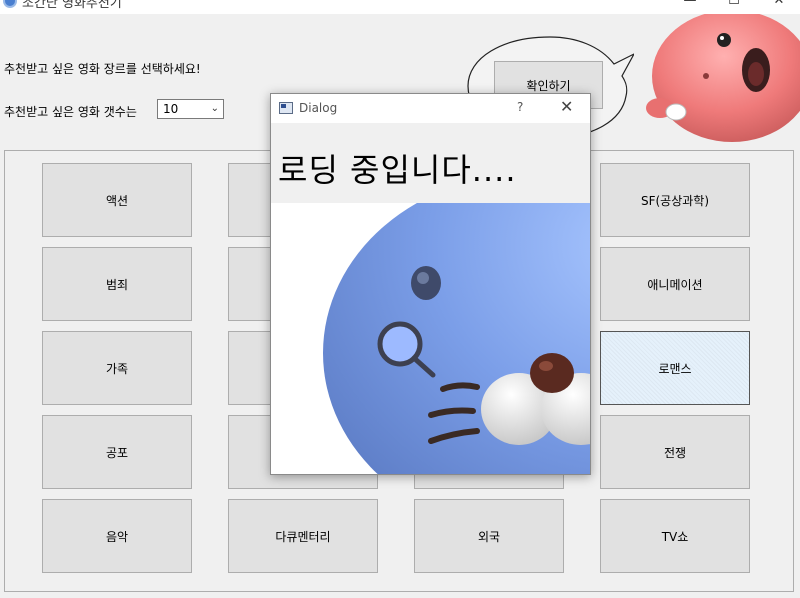 The height and width of the screenshot is (598, 800). What do you see at coordinates (520, 107) in the screenshot?
I see `dialog-help-button: ?` at bounding box center [520, 107].